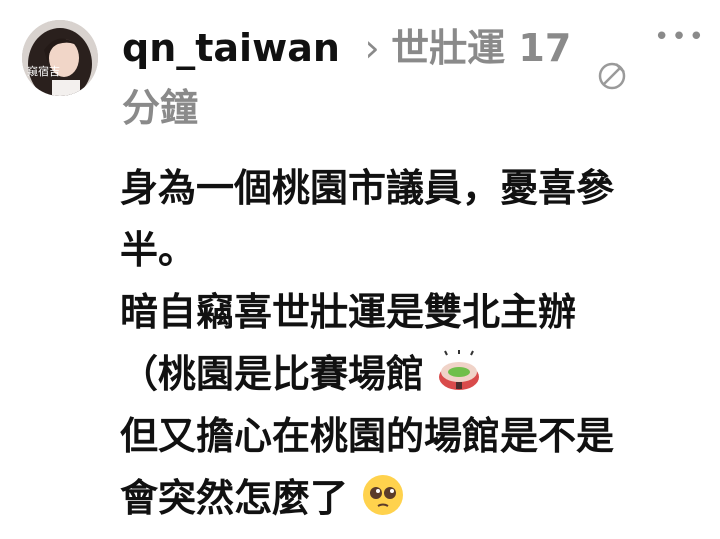 The height and width of the screenshot is (539, 720). I want to click on chevron-right-icon: ›, so click(372, 48).